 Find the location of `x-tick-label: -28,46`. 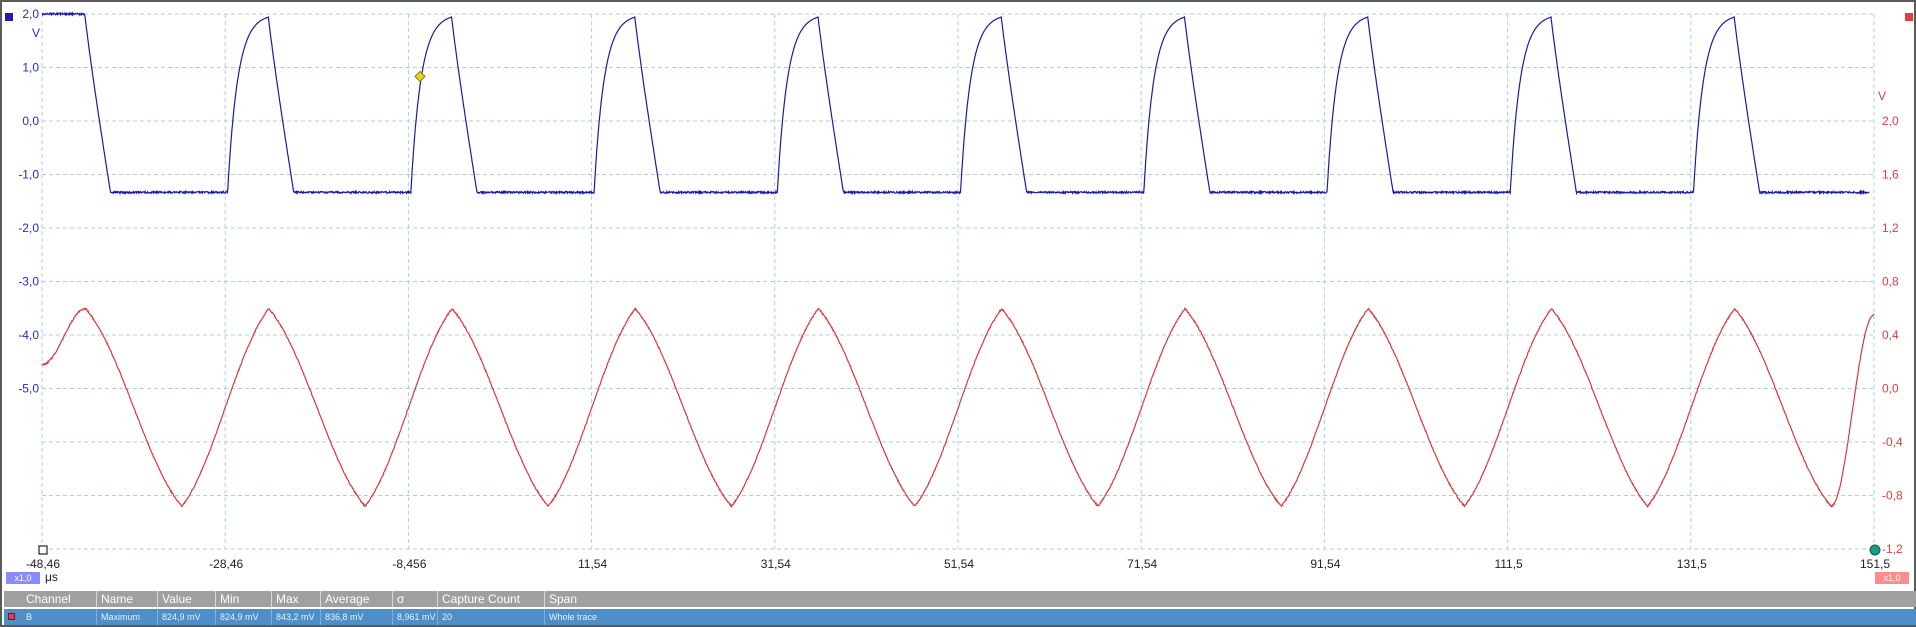

x-tick-label: -28,46 is located at coordinates (226, 564).